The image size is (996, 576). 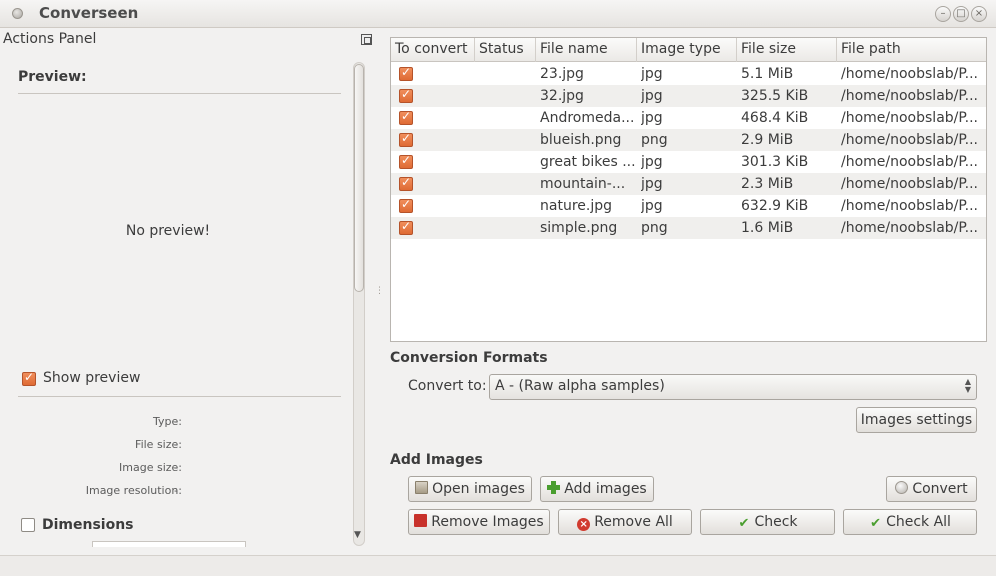 I want to click on window-title: Converseen, so click(x=89, y=13).